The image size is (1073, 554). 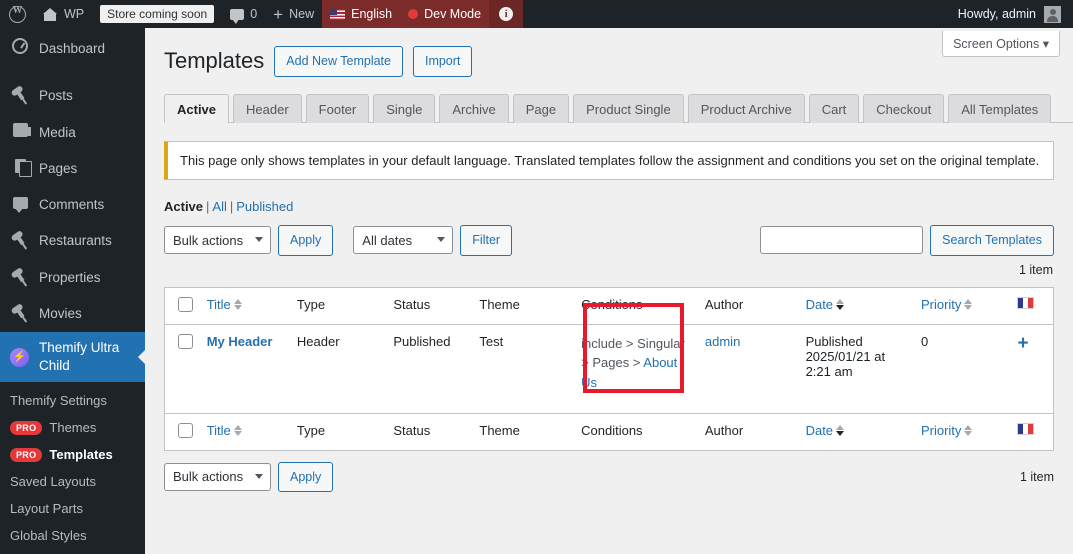 What do you see at coordinates (217, 240) in the screenshot?
I see `bulk-actions-select: Bulk actions` at bounding box center [217, 240].